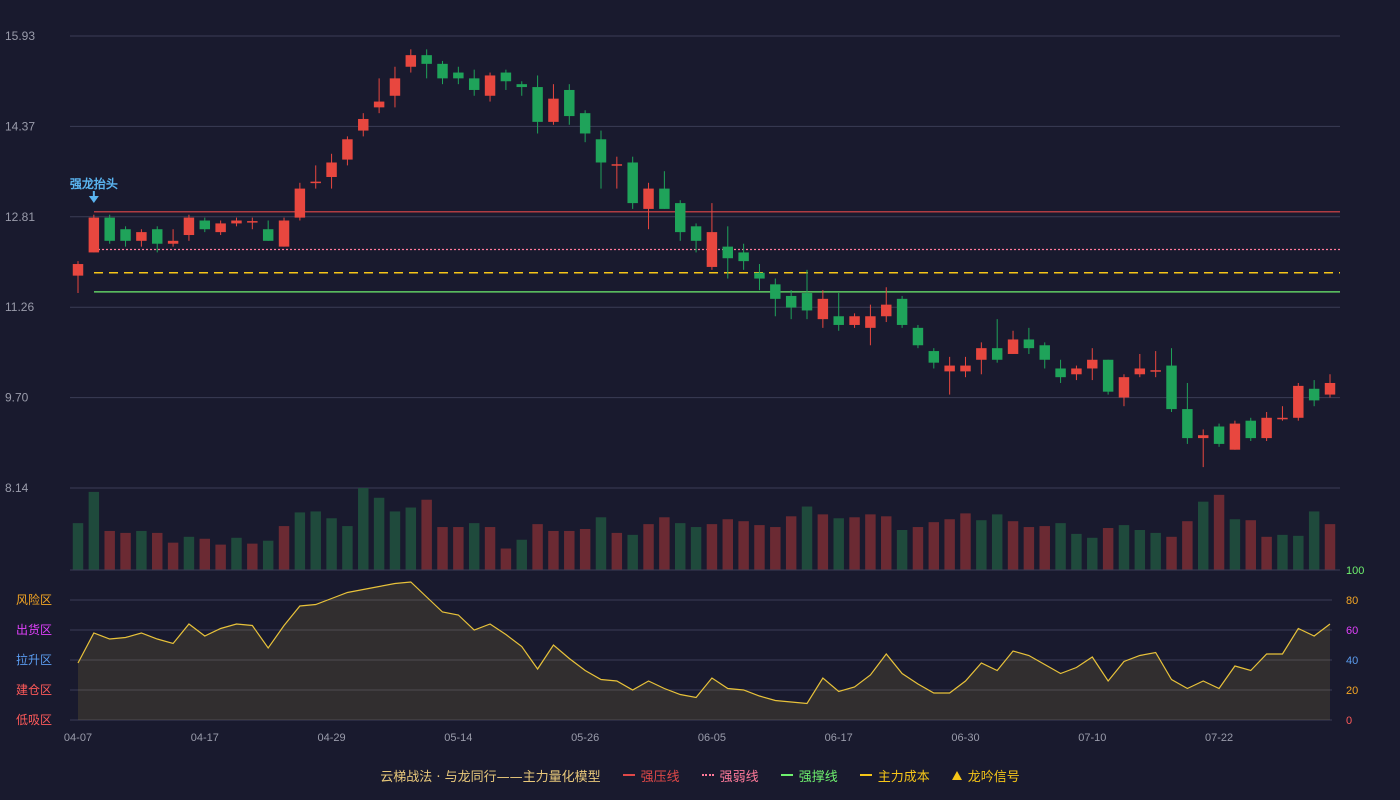 This screenshot has height=800, width=1400. What do you see at coordinates (20, 262) in the screenshot?
I see `price-axis: 15.93 14.37 12.81 11.26 9.70 8.14` at bounding box center [20, 262].